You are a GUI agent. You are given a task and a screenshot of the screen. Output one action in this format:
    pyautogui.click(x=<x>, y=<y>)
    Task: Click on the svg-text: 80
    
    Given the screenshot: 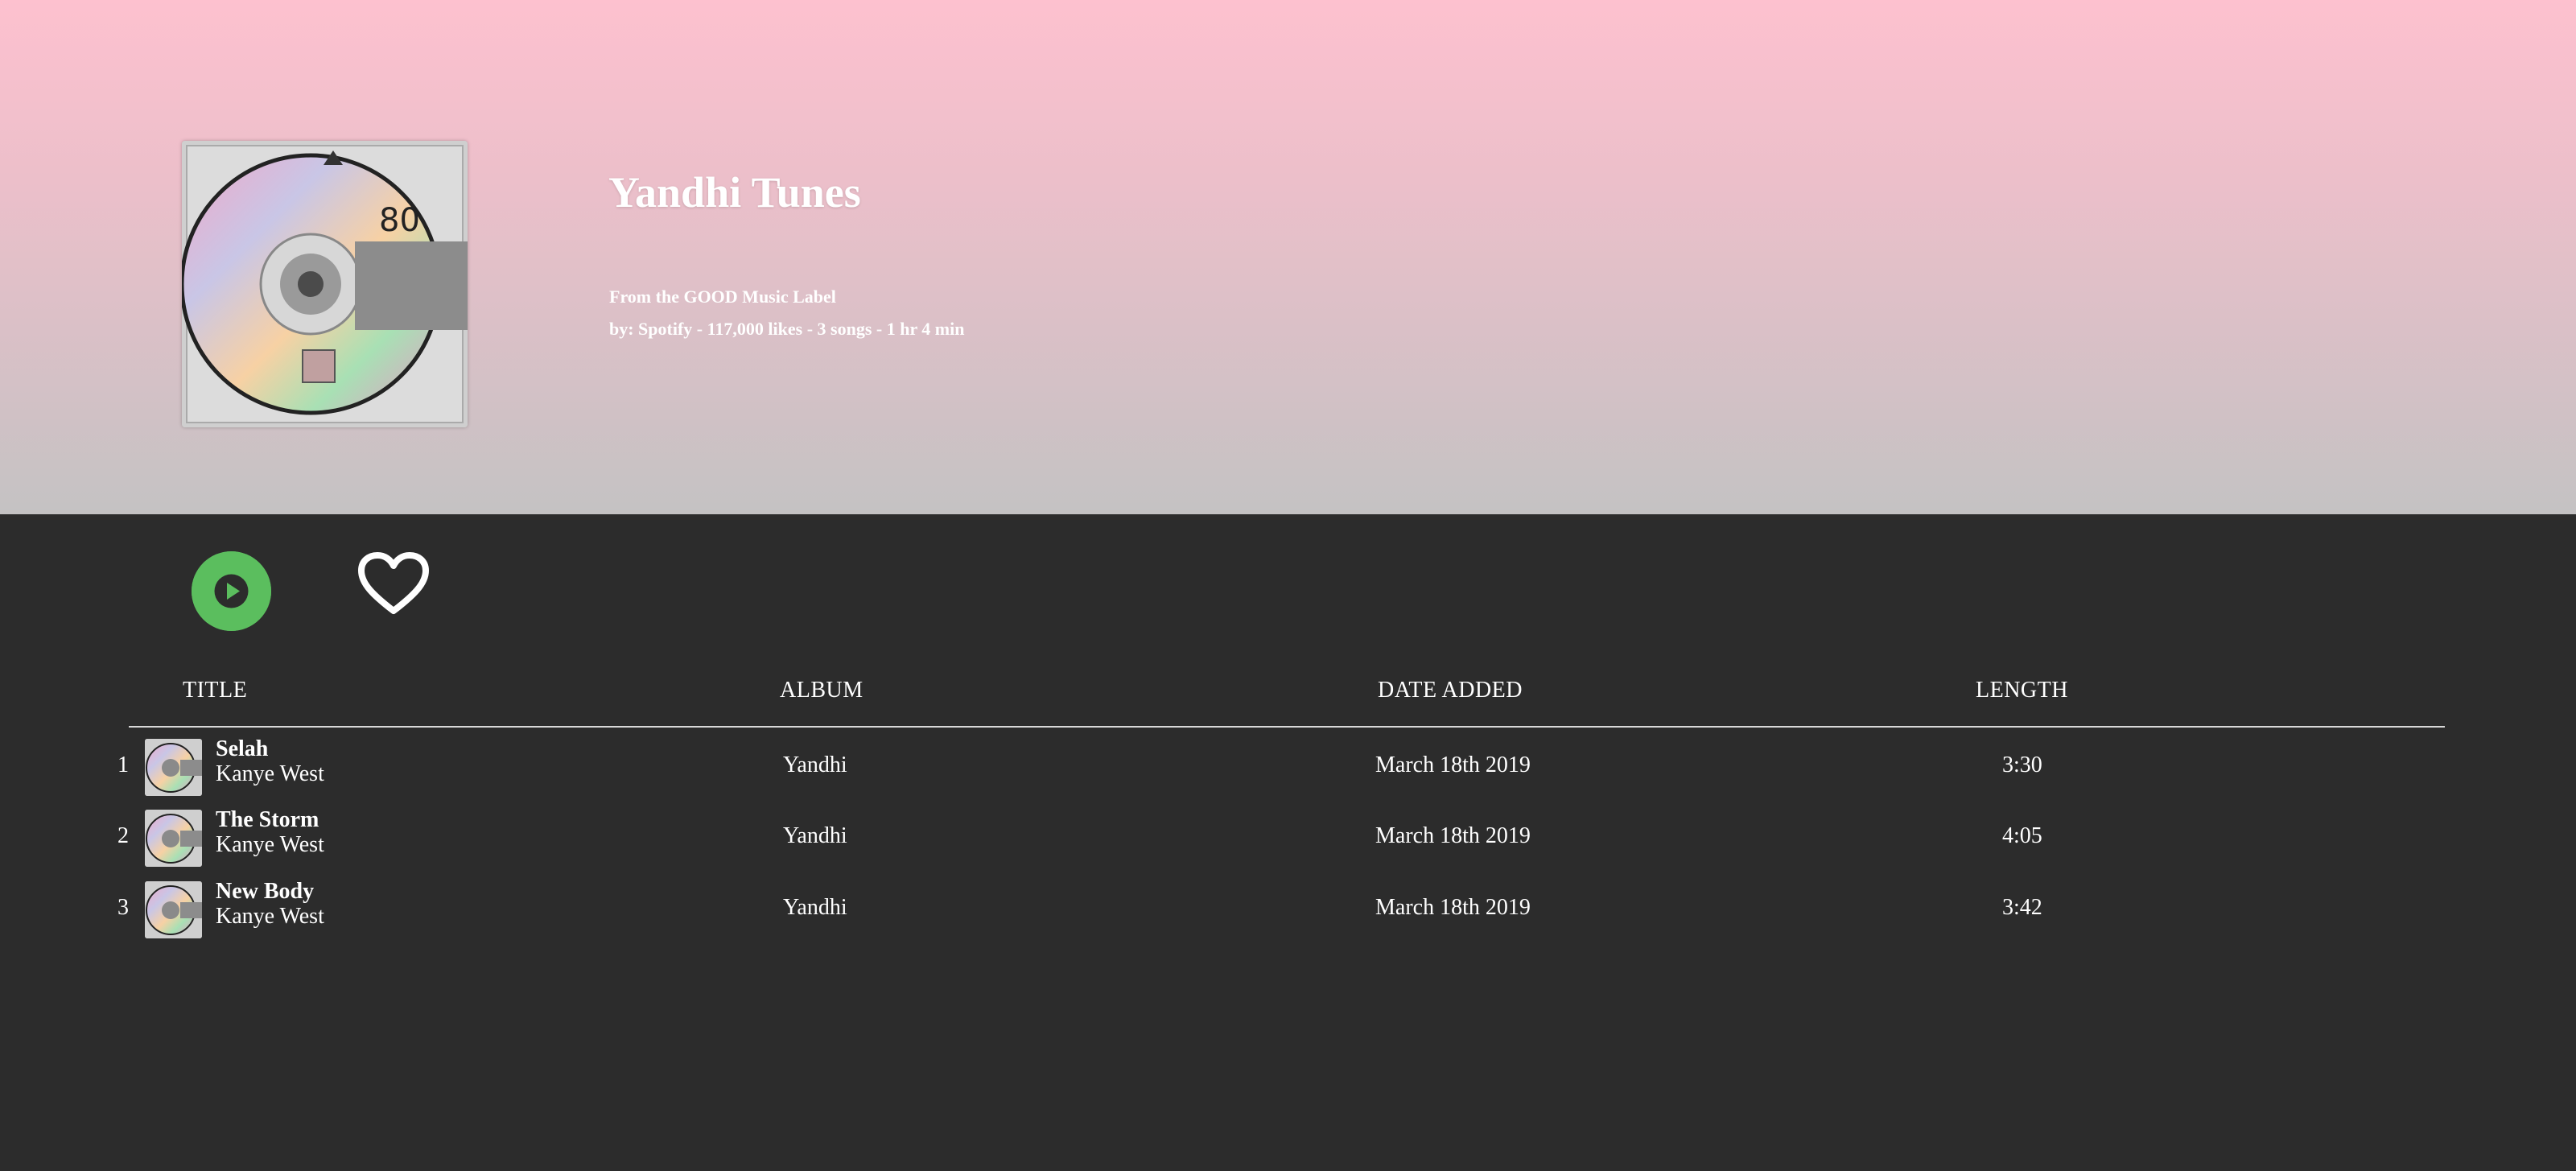 What is the action you would take?
    pyautogui.click(x=399, y=221)
    